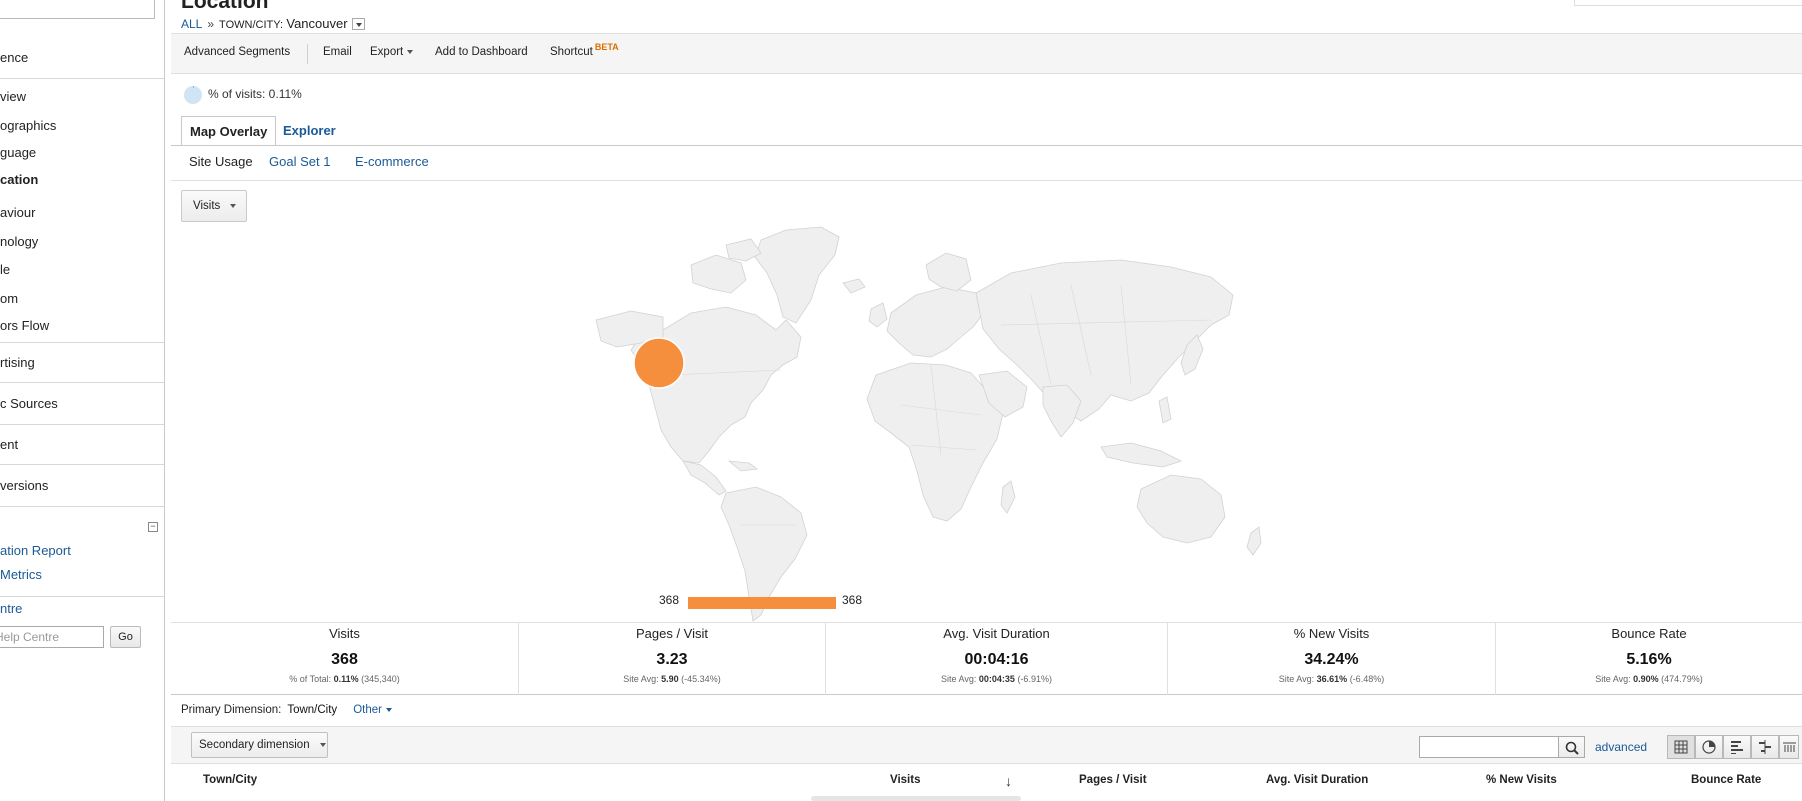 The image size is (1802, 801). What do you see at coordinates (346, 679) in the screenshot?
I see `metric-comparison-value: 0.11%` at bounding box center [346, 679].